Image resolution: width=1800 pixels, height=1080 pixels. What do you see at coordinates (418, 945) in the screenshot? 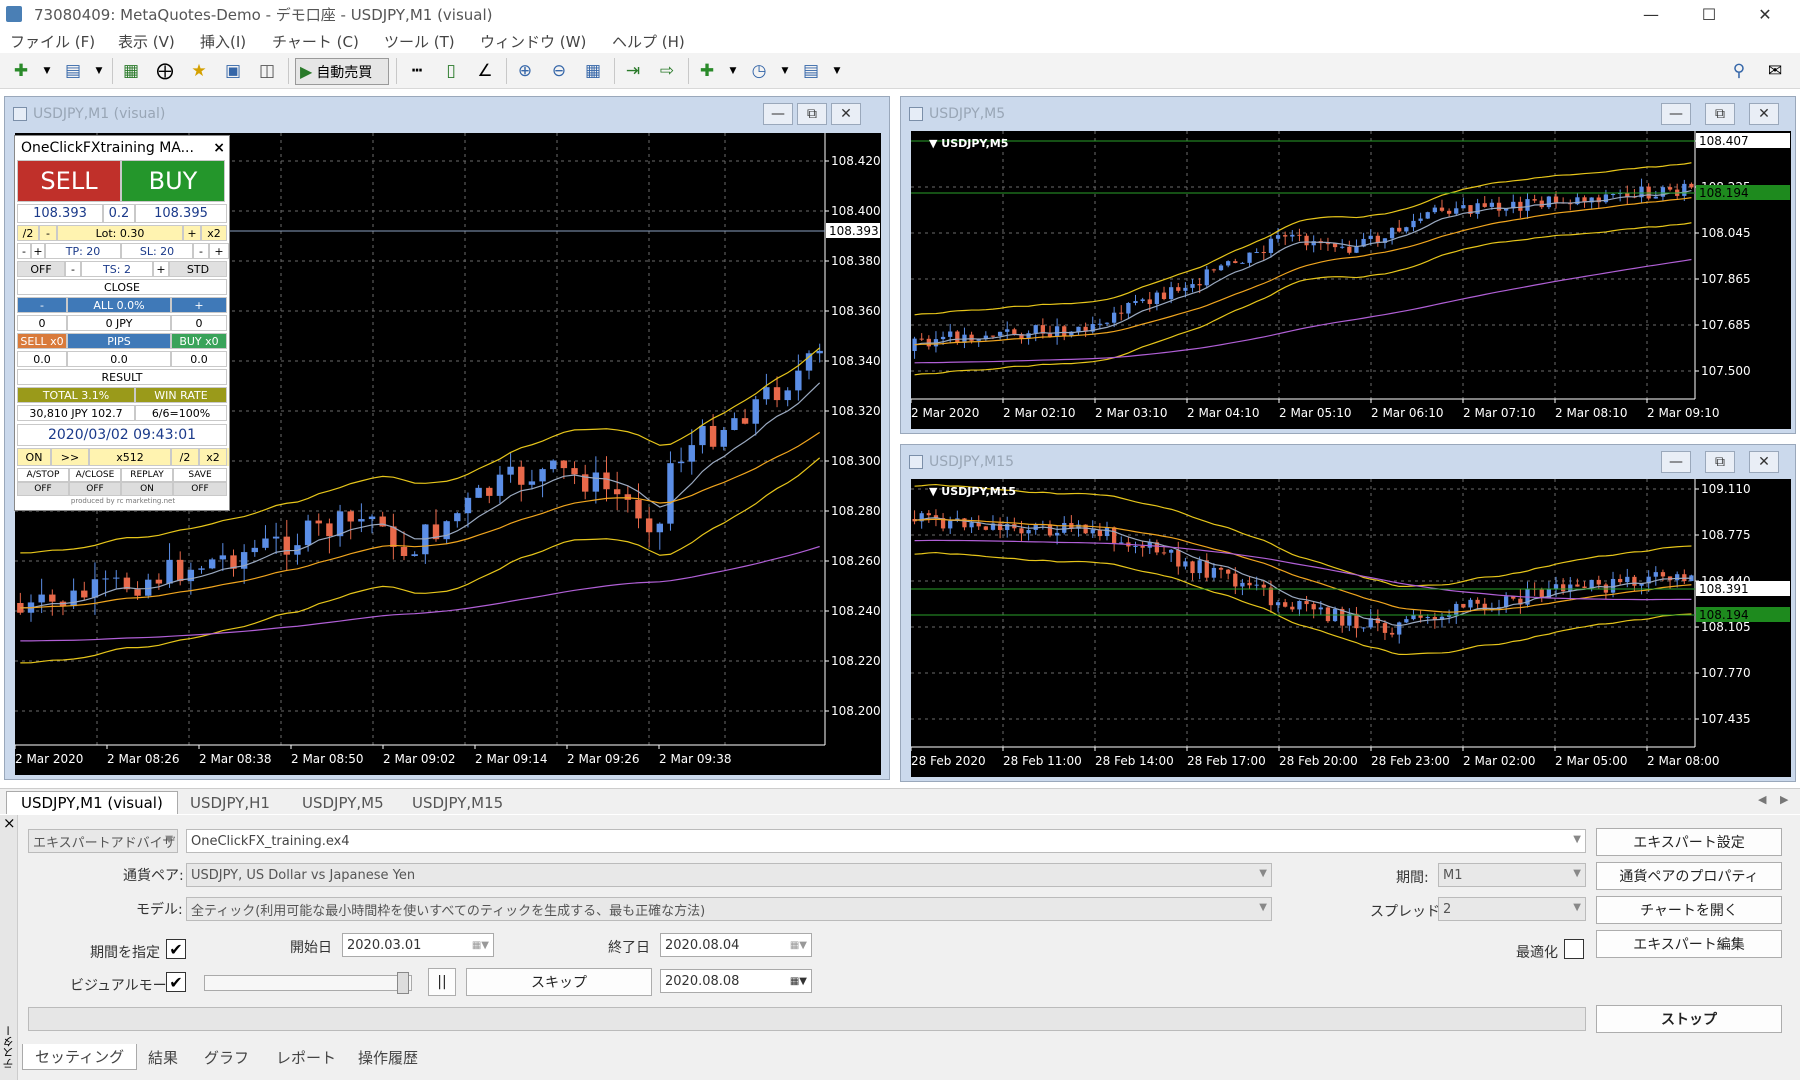
I see `start-date-input: 2020.03.01 ▦▼` at bounding box center [418, 945].